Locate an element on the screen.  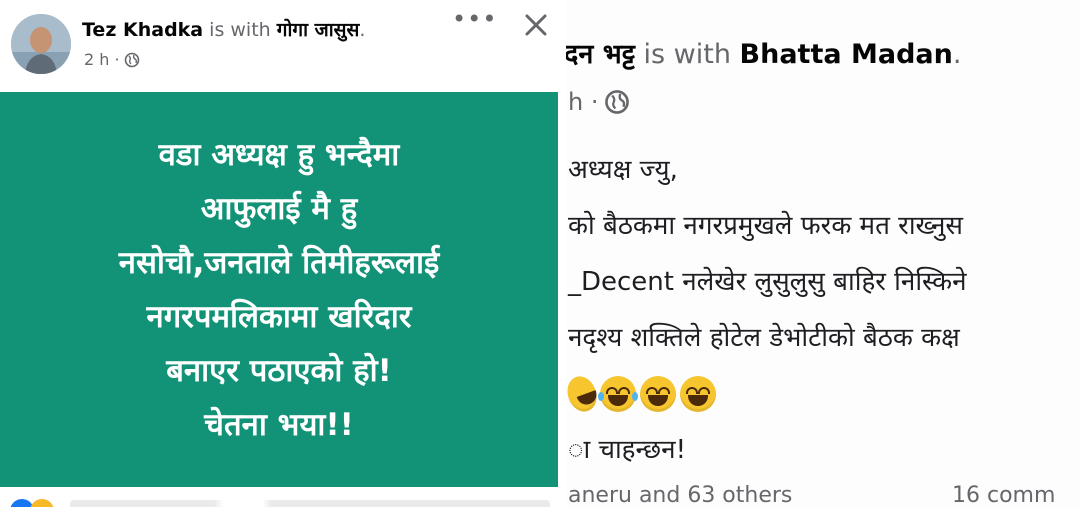
image-text-line: नसोचौ,जनताले तिमीहरूलाई is located at coordinates (279, 262).